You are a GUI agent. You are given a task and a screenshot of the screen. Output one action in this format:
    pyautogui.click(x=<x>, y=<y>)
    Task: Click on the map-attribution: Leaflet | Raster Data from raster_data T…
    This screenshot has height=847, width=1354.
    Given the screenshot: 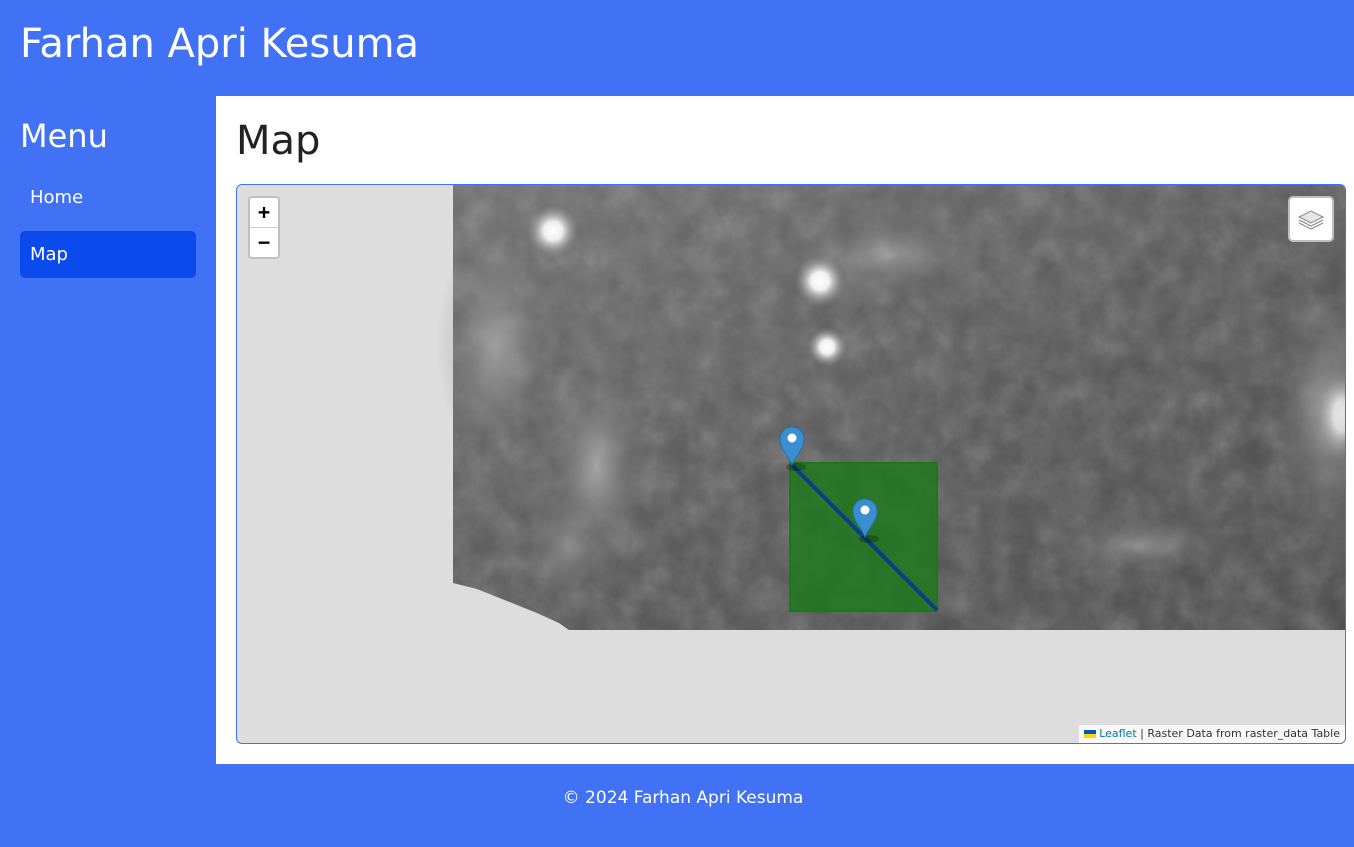 What is the action you would take?
    pyautogui.click(x=1212, y=734)
    